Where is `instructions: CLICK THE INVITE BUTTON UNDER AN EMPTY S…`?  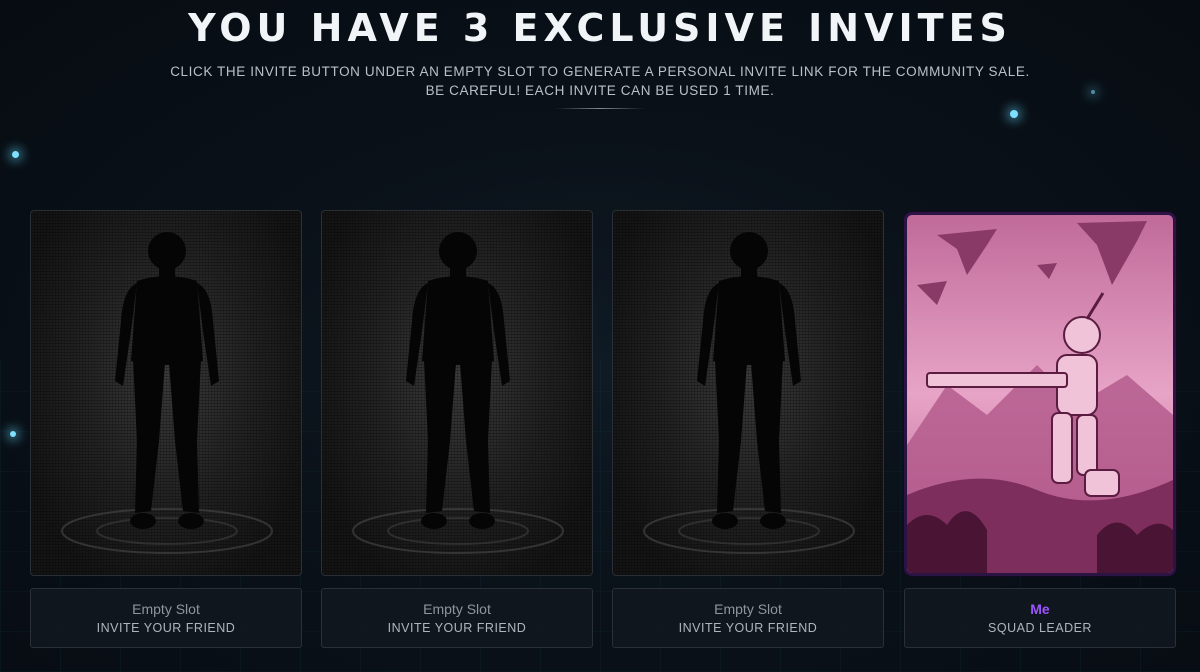 instructions: CLICK THE INVITE BUTTON UNDER AN EMPTY S… is located at coordinates (600, 81).